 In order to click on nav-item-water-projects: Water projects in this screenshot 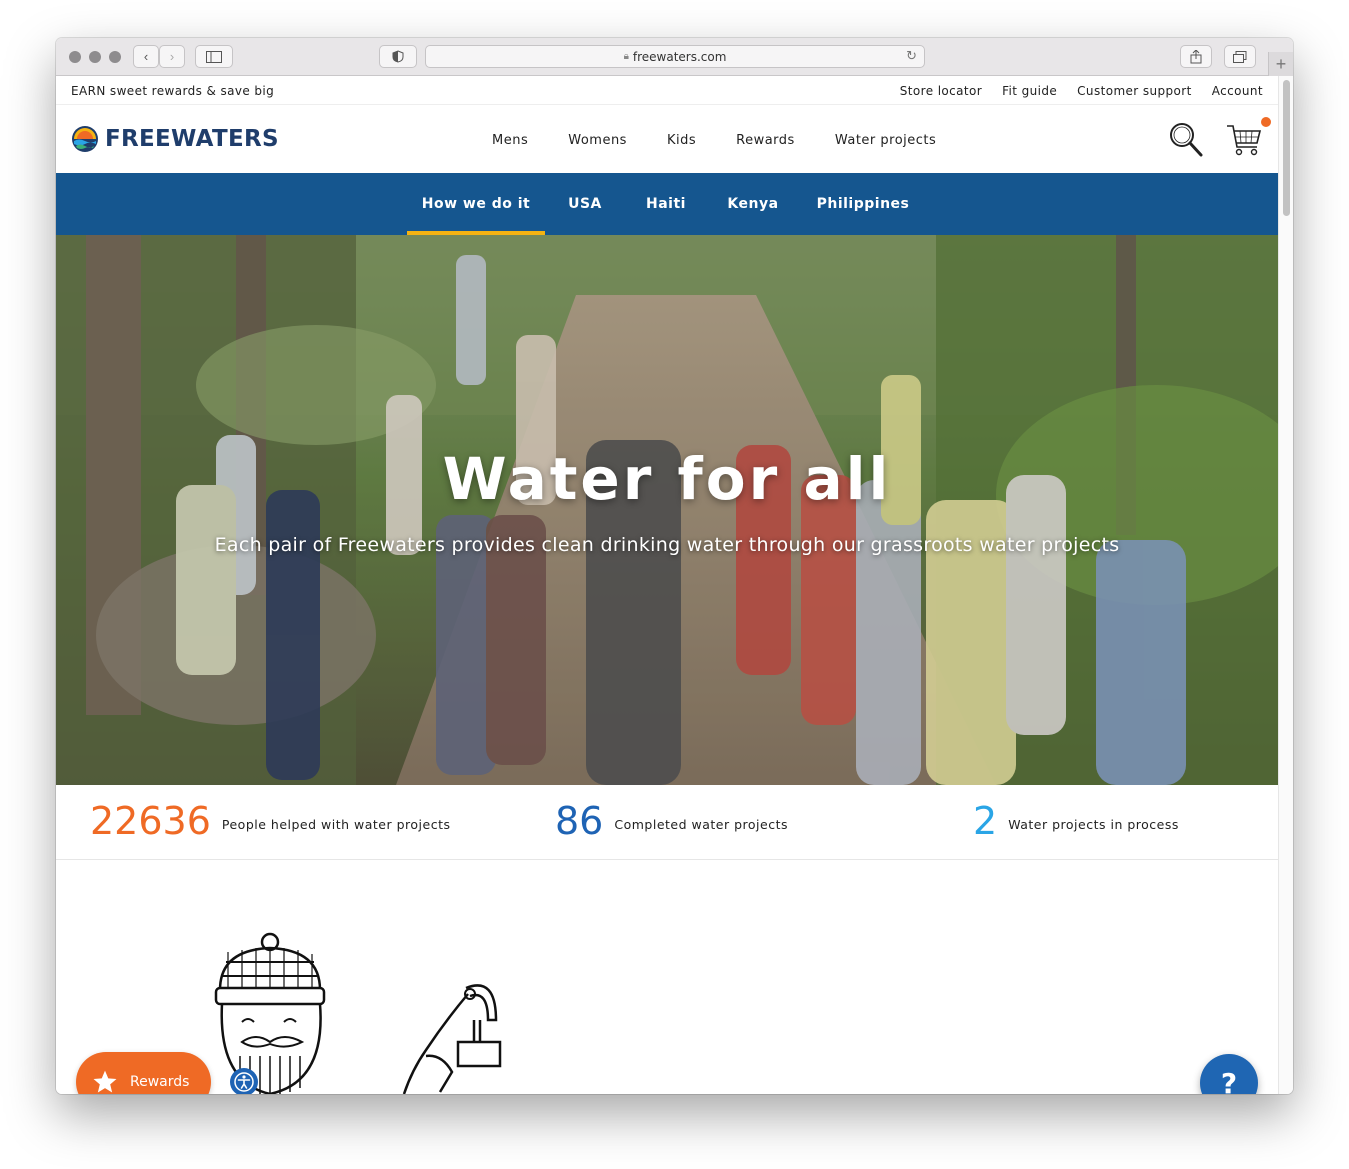, I will do `click(885, 140)`.